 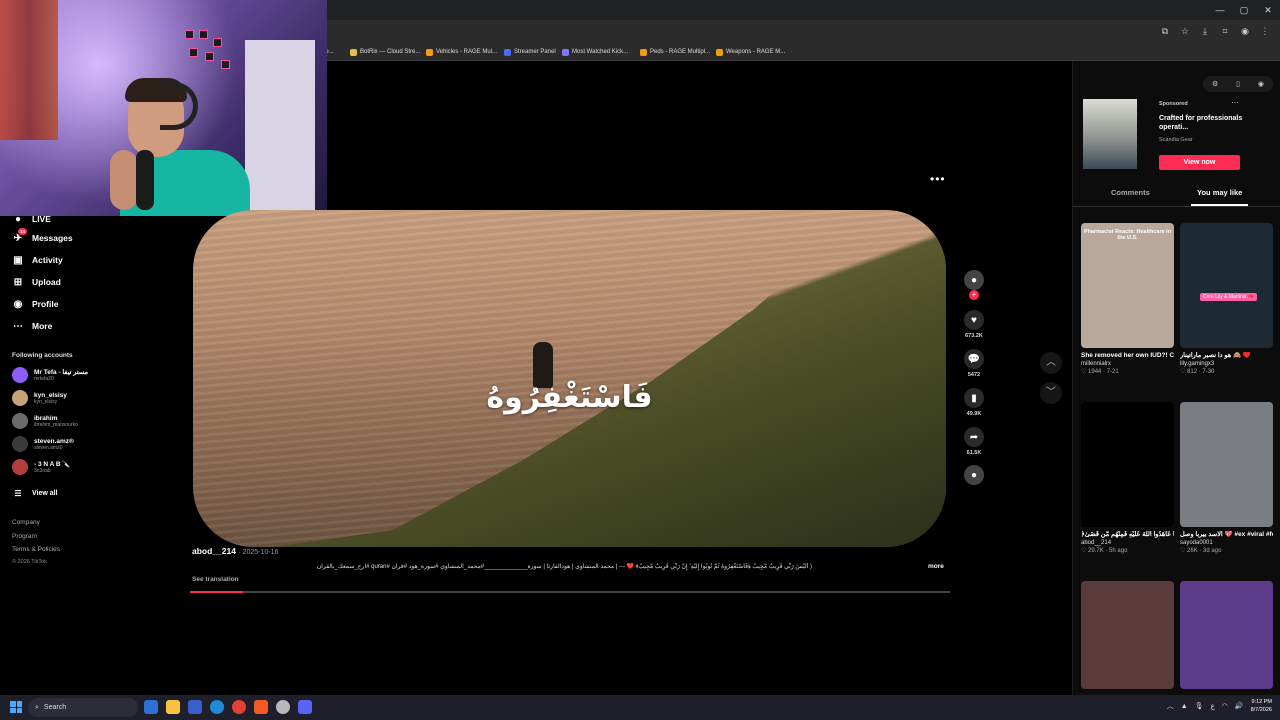 I want to click on user-avatar-icon: ◉, so click(x=1261, y=84).